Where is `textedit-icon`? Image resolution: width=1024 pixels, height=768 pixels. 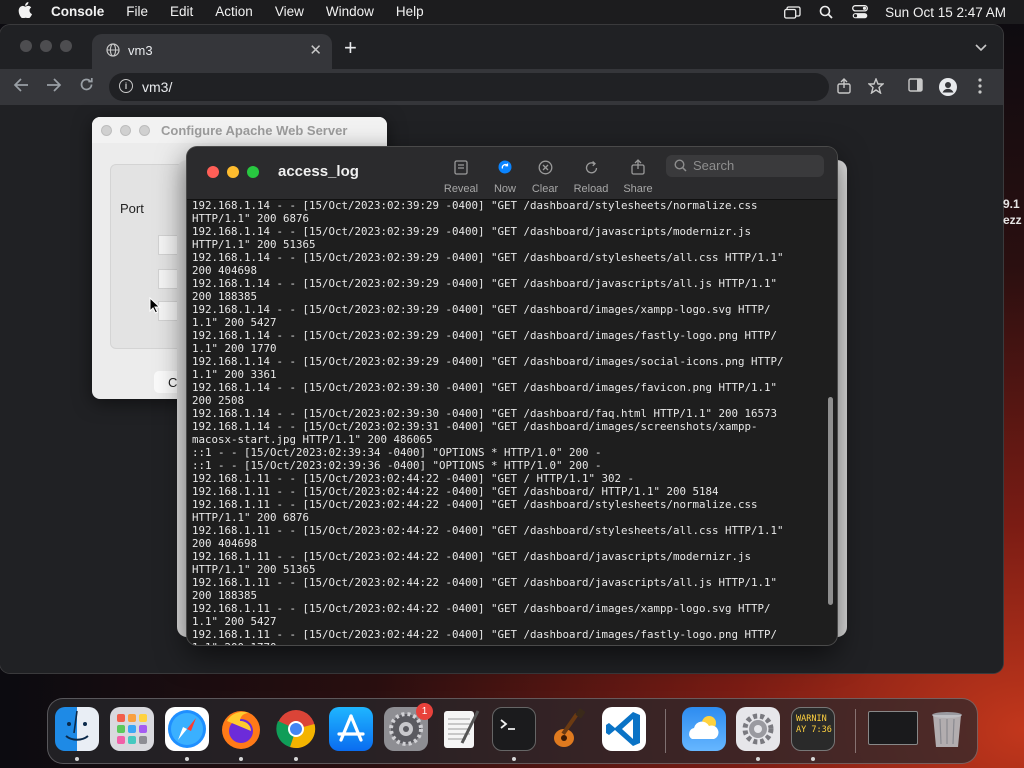 textedit-icon is located at coordinates (460, 729).